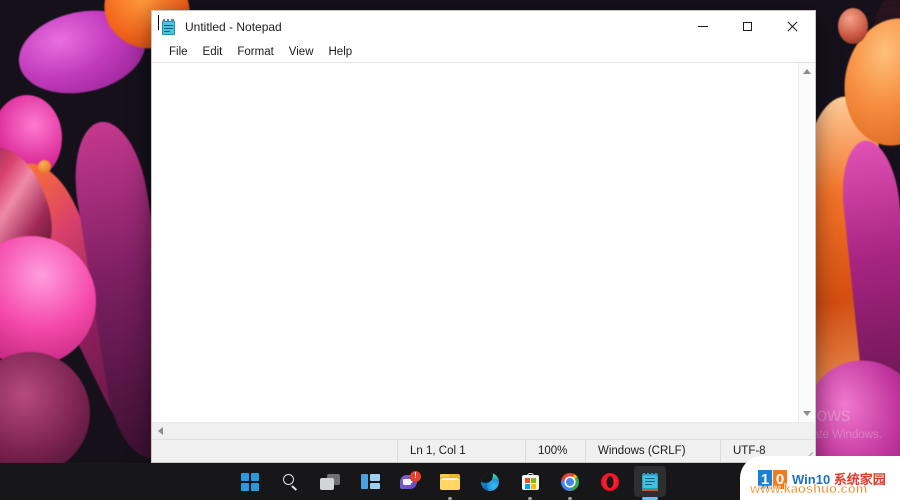 Image resolution: width=900 pixels, height=500 pixels. What do you see at coordinates (806, 431) in the screenshot?
I see `scrollbar-corner` at bounding box center [806, 431].